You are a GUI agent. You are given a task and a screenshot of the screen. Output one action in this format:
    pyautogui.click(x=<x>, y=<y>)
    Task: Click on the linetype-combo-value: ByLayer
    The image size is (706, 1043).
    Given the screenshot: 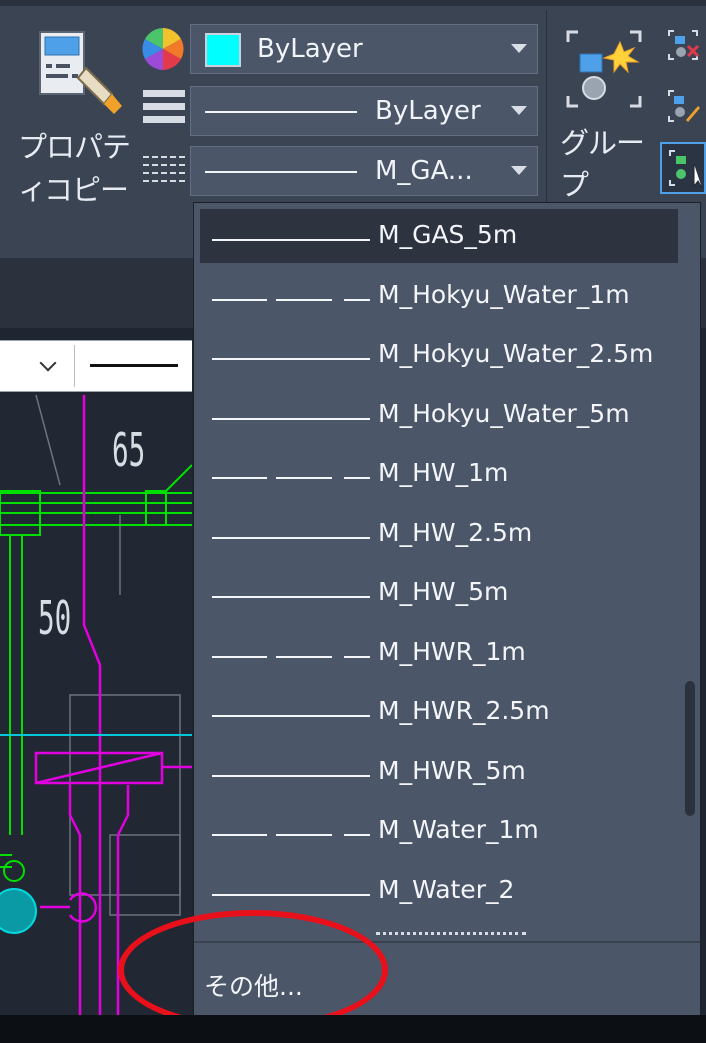 What is the action you would take?
    pyautogui.click(x=428, y=111)
    